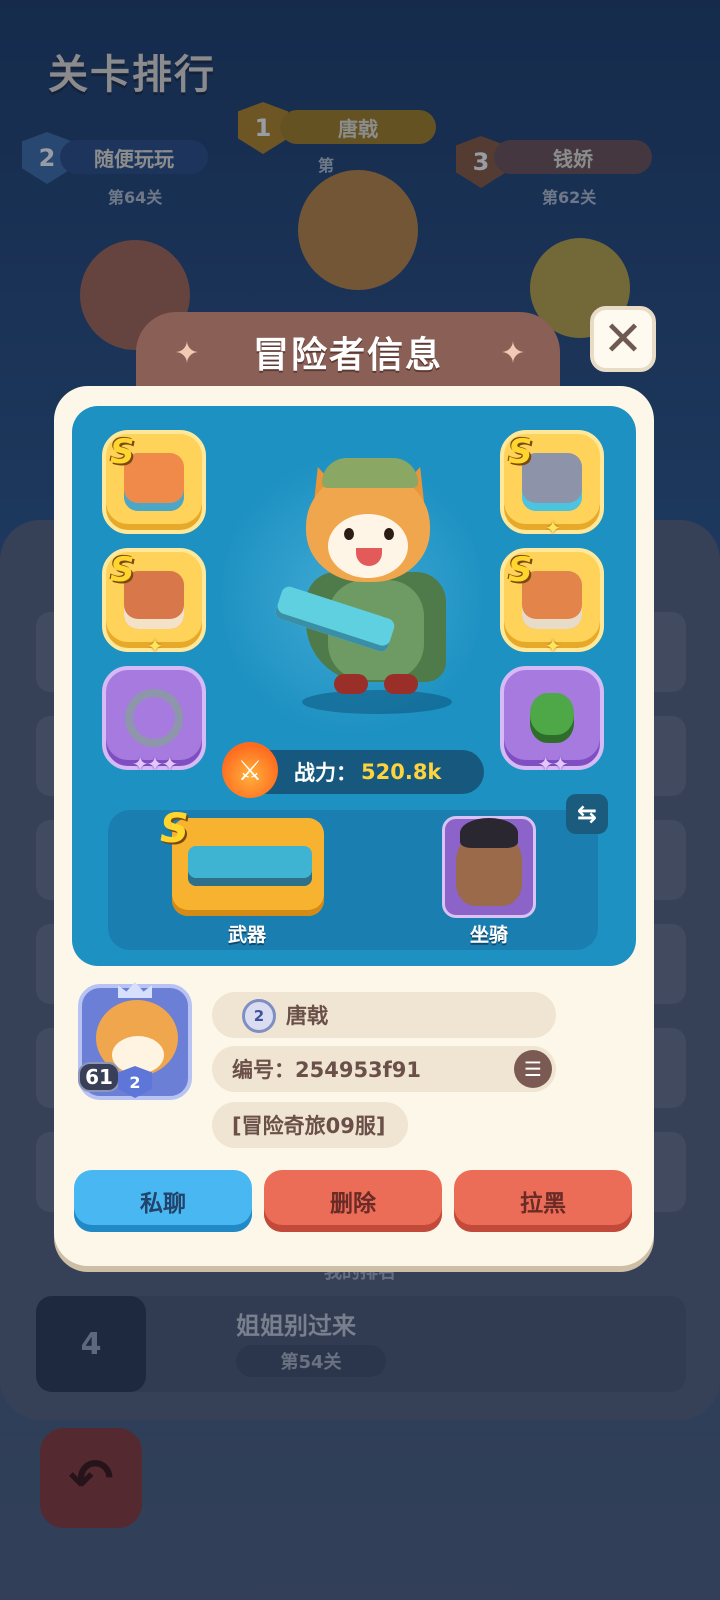 The image size is (720, 1600). I want to click on server-pill: [冒险奇旅09服], so click(310, 1125).